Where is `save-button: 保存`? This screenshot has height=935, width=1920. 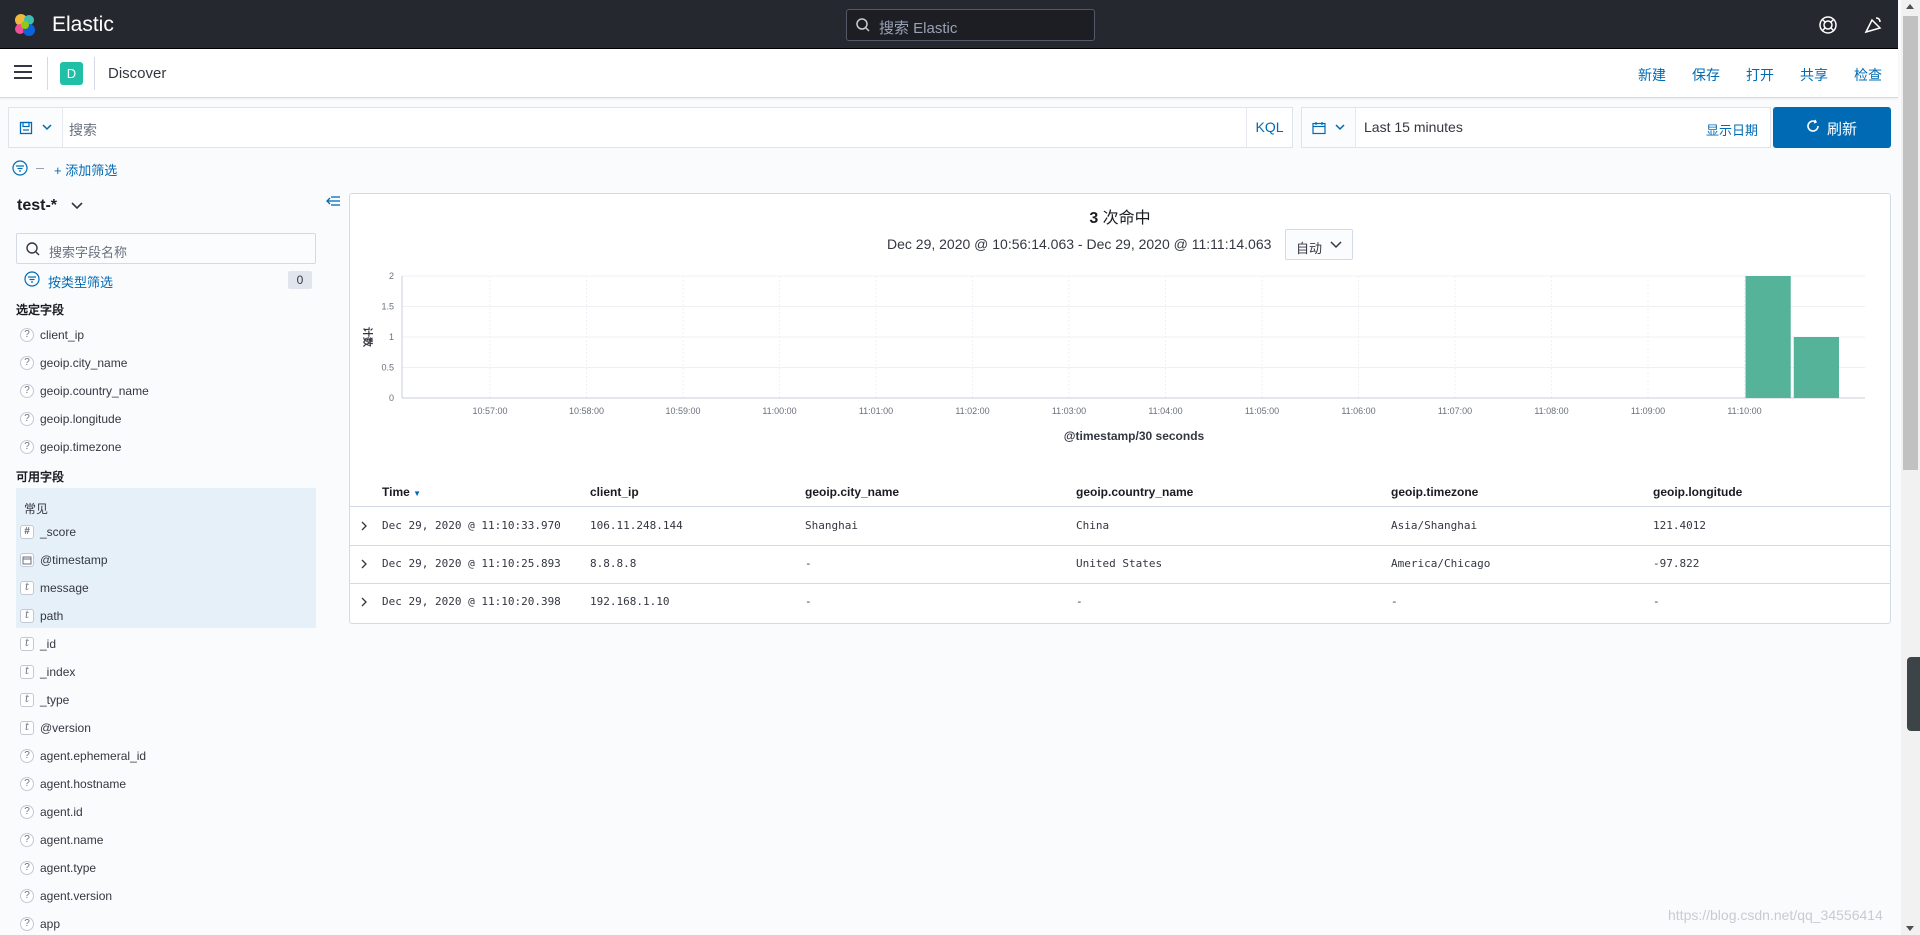
save-button: 保存 is located at coordinates (1706, 75).